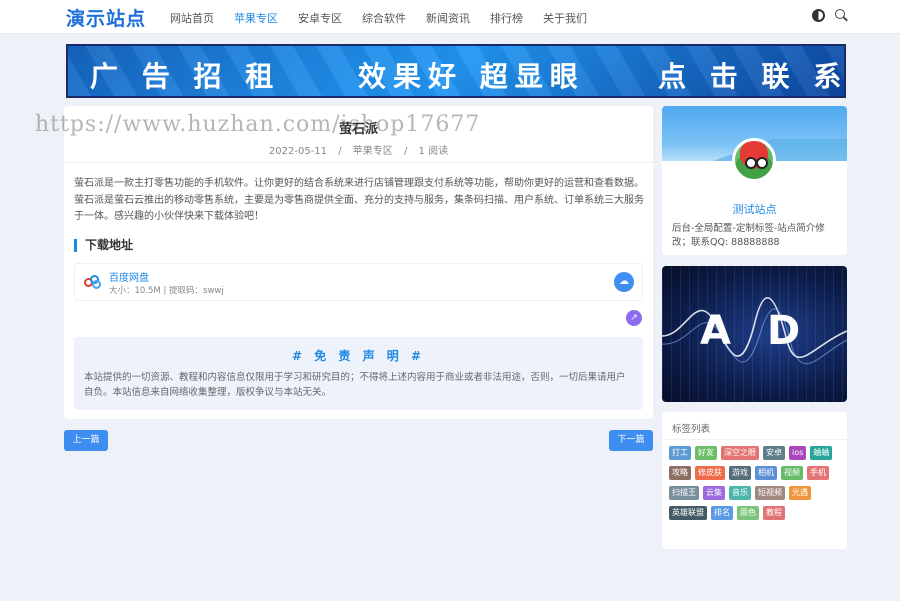 This screenshot has height=601, width=900. What do you see at coordinates (710, 473) in the screenshot?
I see `tag-item: 修皮肤` at bounding box center [710, 473].